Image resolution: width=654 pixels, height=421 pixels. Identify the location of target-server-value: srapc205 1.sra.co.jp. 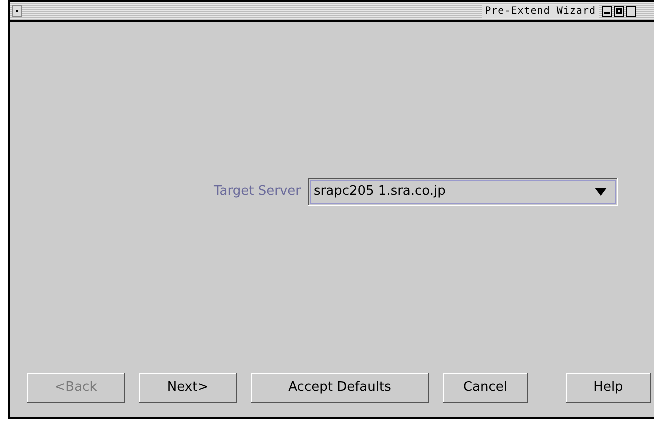
(380, 192).